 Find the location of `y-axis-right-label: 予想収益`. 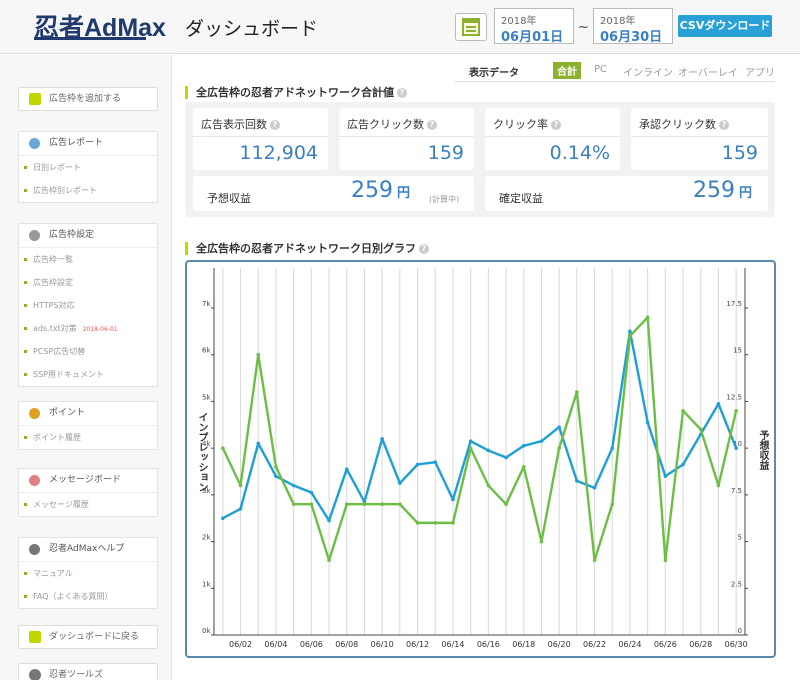

y-axis-right-label: 予想収益 is located at coordinates (762, 450).